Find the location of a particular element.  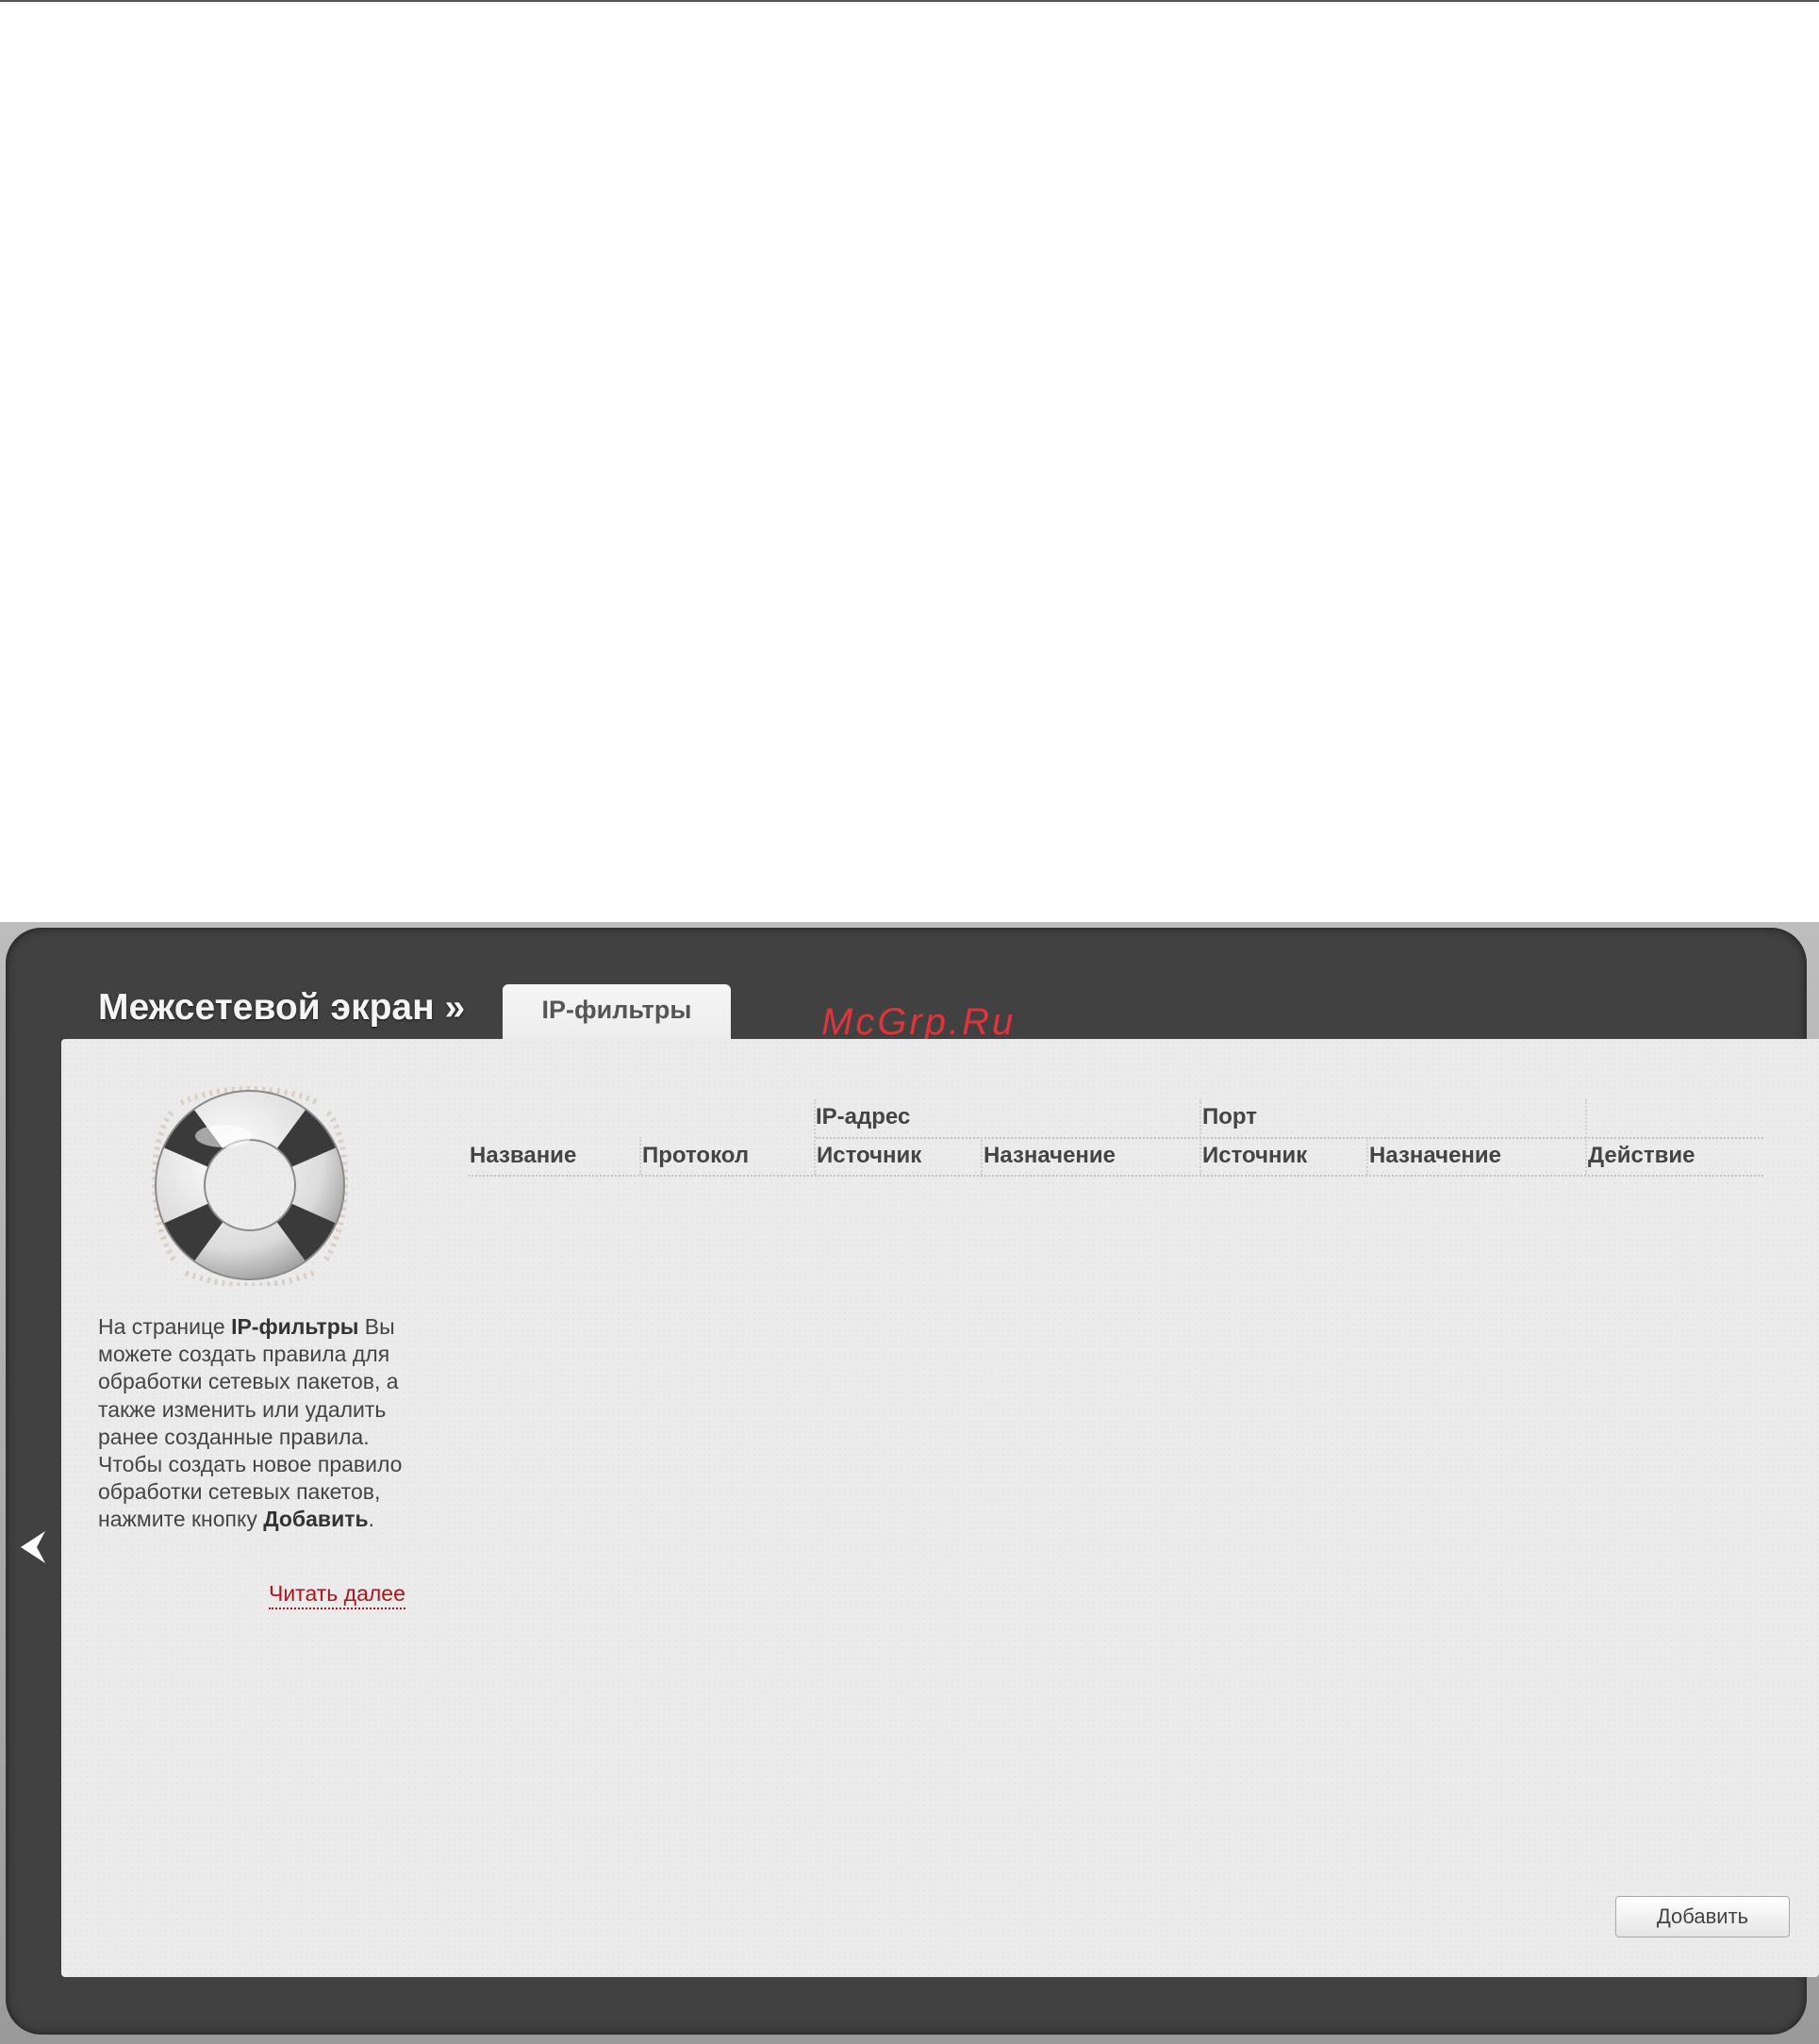

help-text-bold: IP-фильтры is located at coordinates (295, 1327).